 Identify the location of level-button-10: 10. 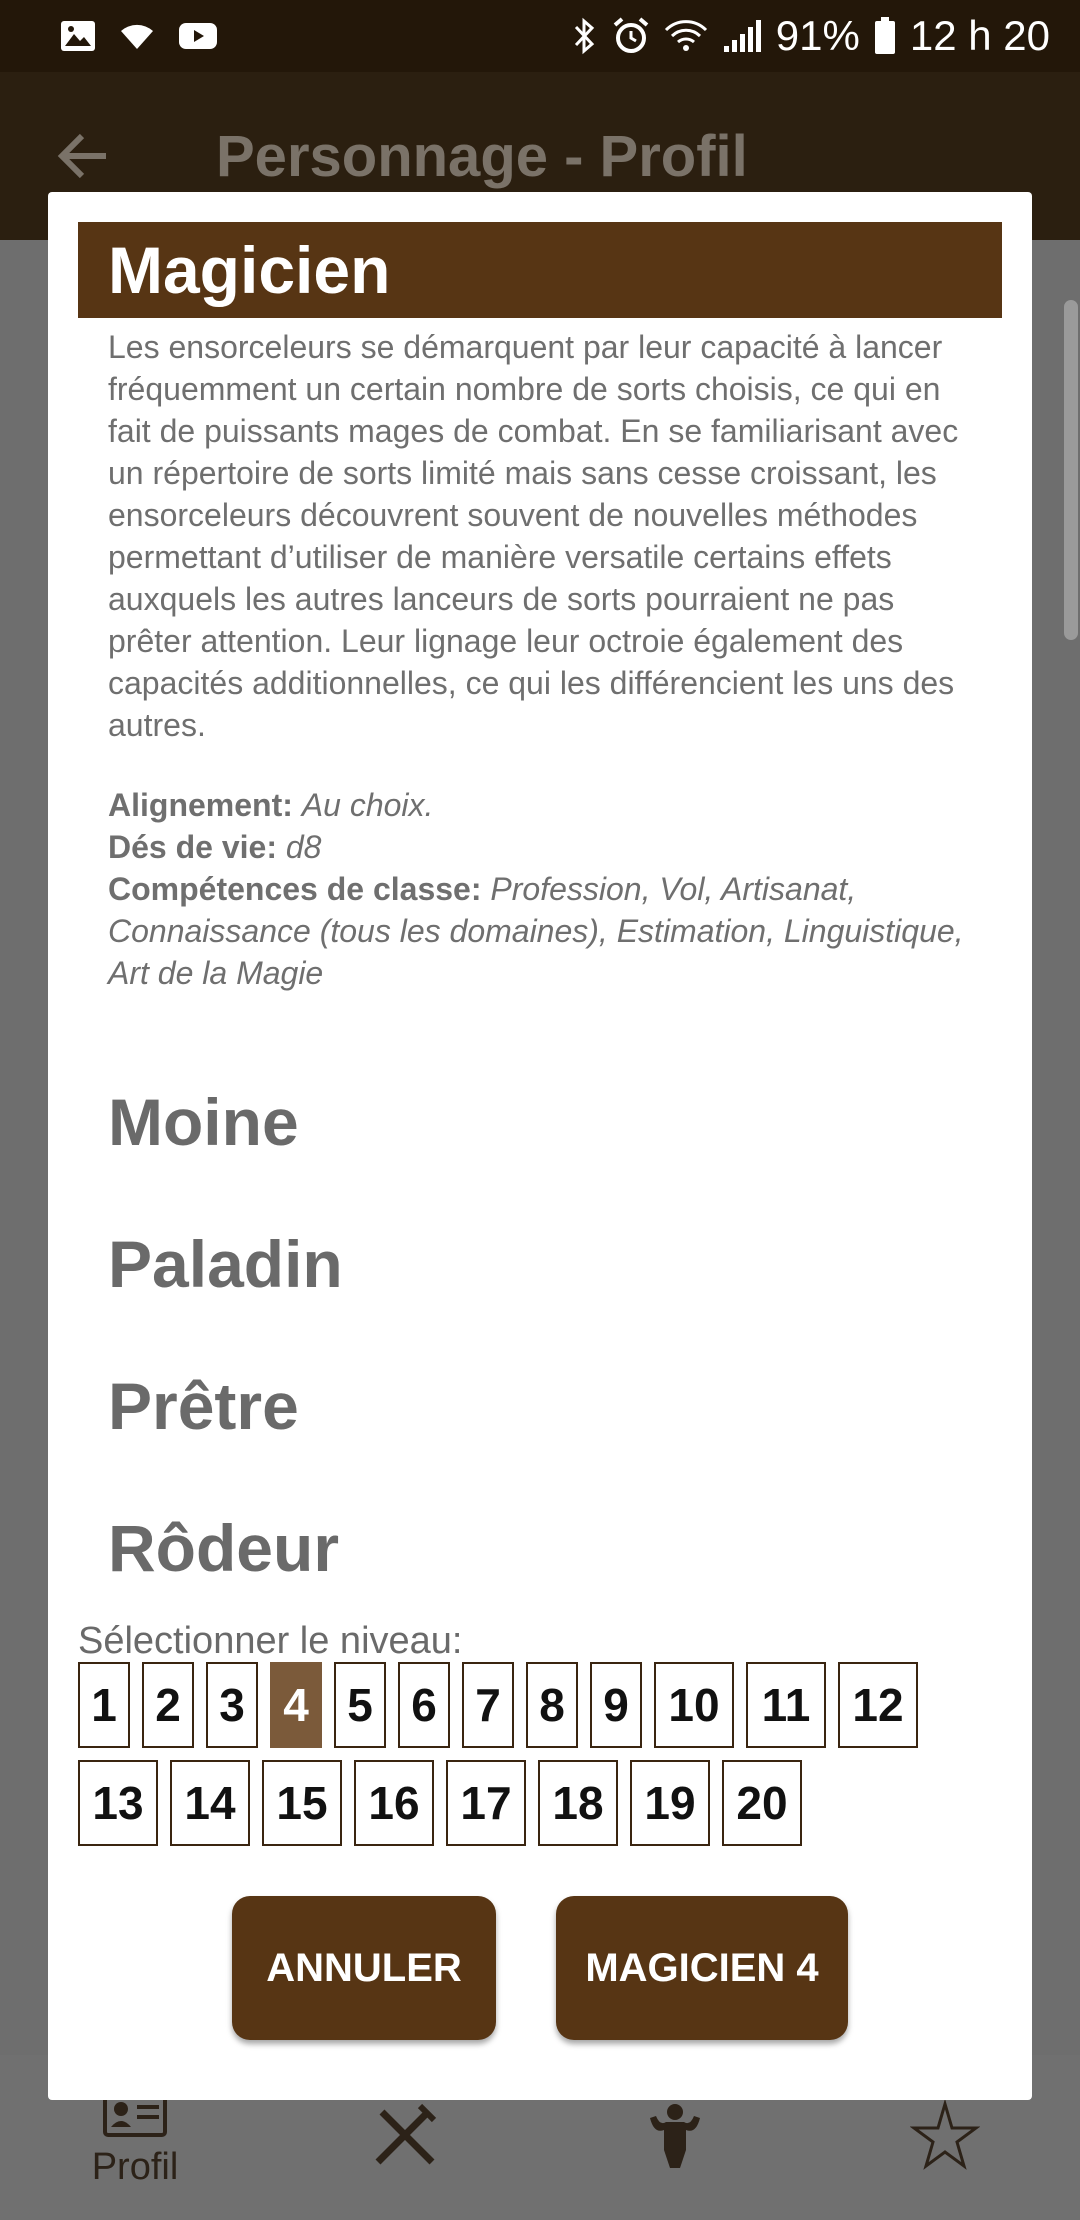
(694, 1705).